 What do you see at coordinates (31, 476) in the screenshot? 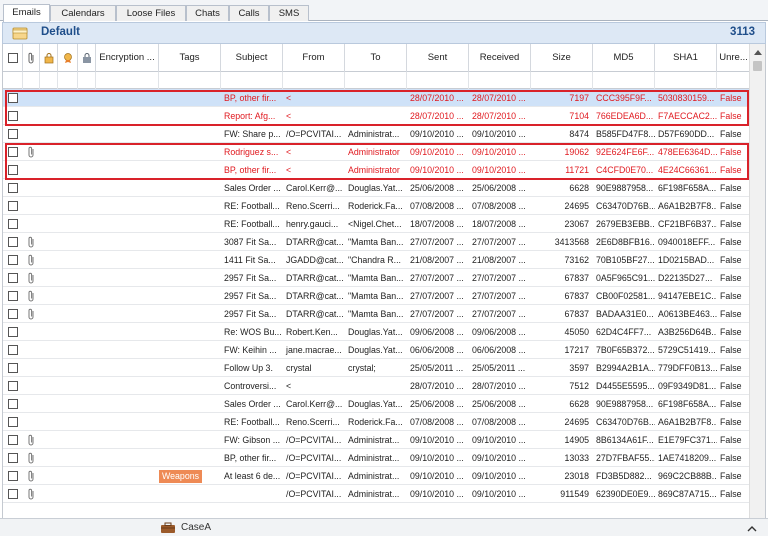
I see `attachment-icon` at bounding box center [31, 476].